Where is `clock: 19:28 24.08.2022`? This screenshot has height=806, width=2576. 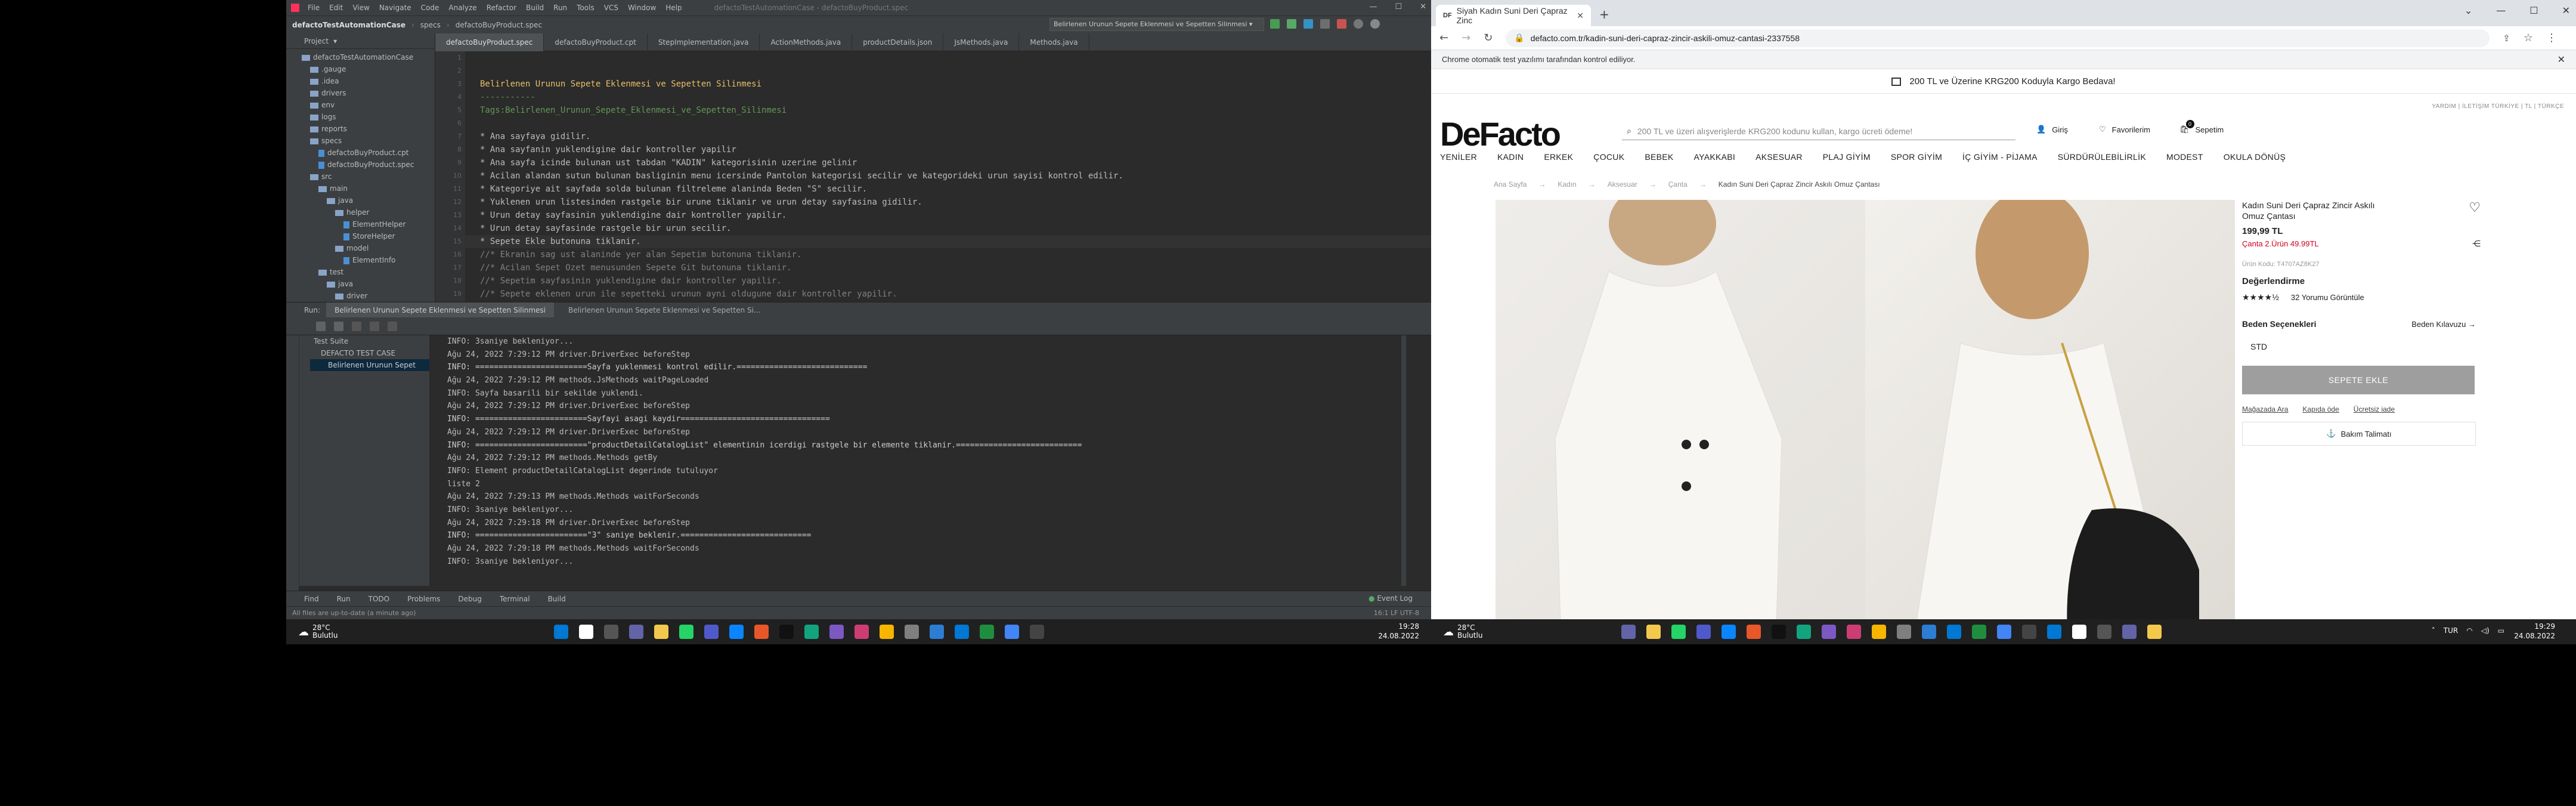
clock: 19:28 24.08.2022 is located at coordinates (1399, 631).